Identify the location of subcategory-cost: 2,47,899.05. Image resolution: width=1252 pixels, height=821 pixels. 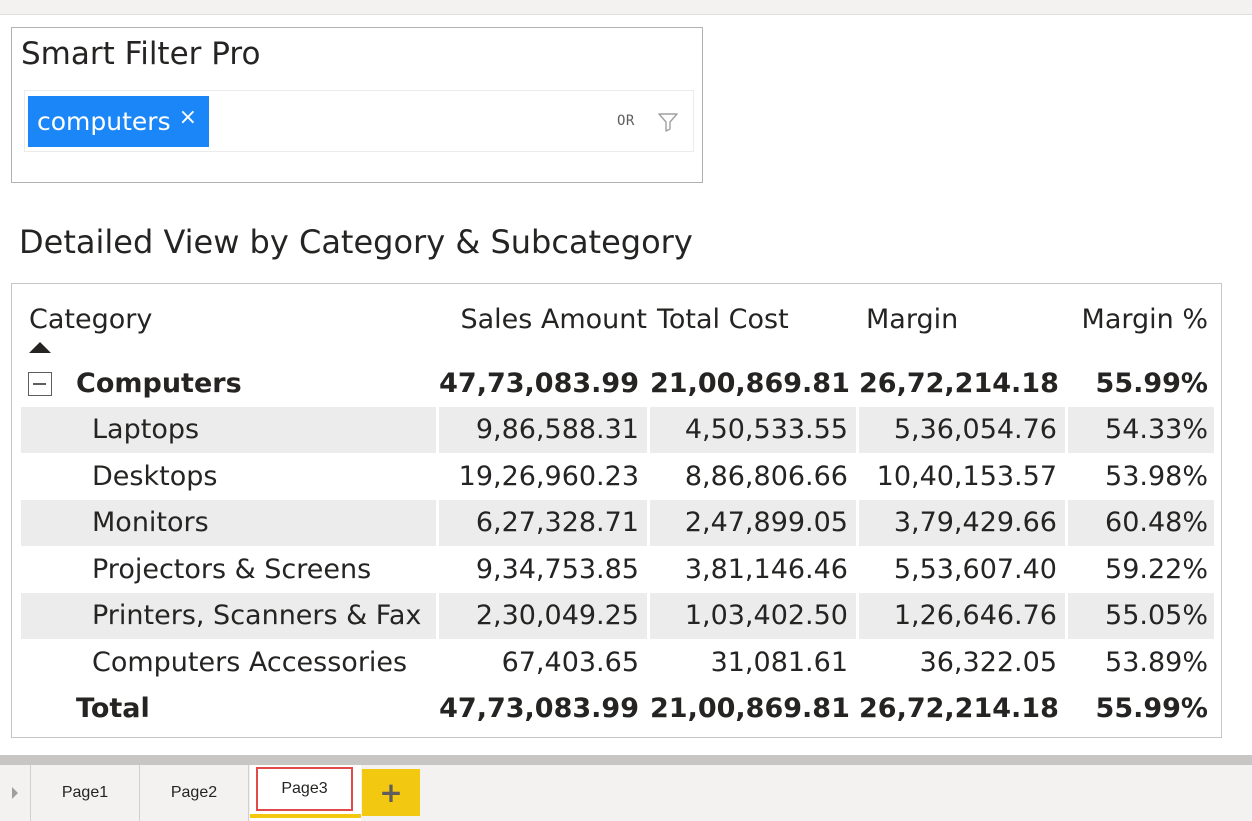
(753, 523).